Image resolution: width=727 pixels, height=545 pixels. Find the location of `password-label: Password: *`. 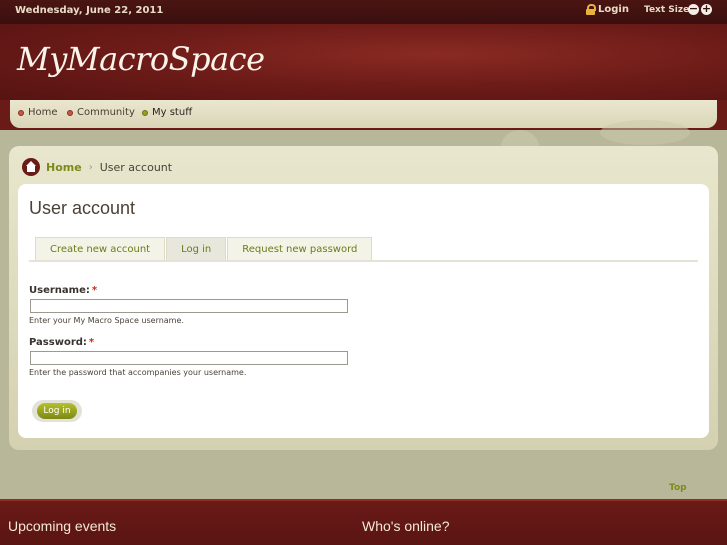

password-label: Password: * is located at coordinates (61, 342).